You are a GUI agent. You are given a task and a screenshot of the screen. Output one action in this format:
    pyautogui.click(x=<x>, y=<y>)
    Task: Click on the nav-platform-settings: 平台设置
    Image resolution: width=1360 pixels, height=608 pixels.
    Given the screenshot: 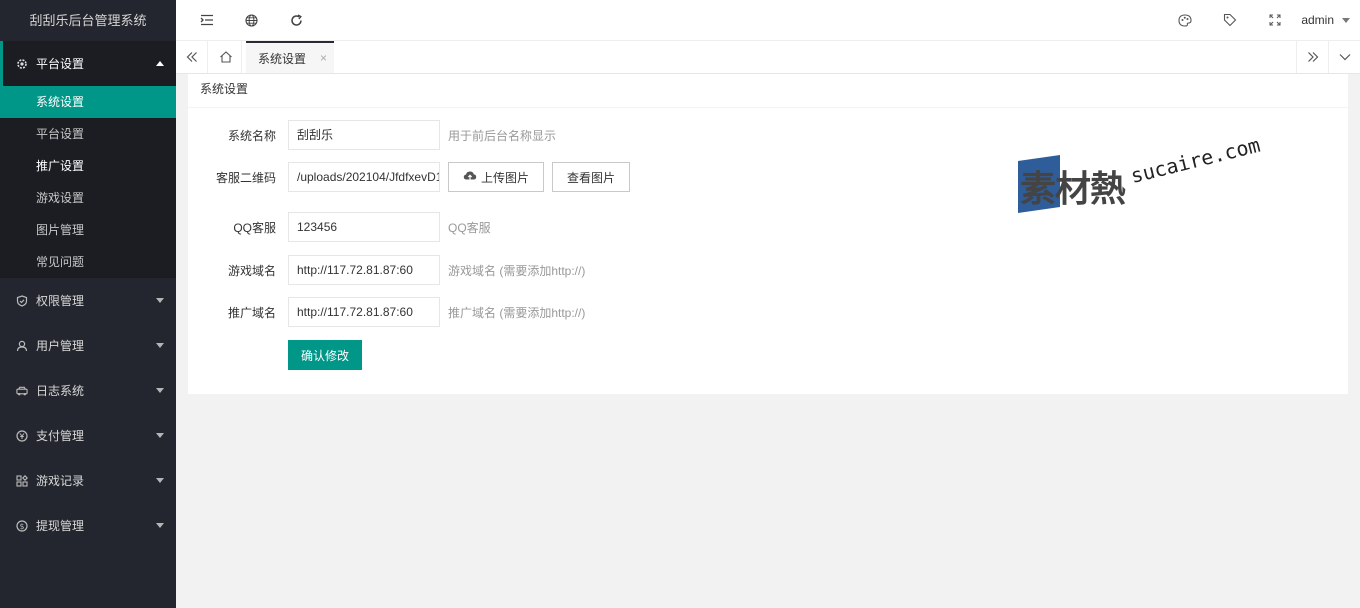 What is the action you would take?
    pyautogui.click(x=88, y=63)
    